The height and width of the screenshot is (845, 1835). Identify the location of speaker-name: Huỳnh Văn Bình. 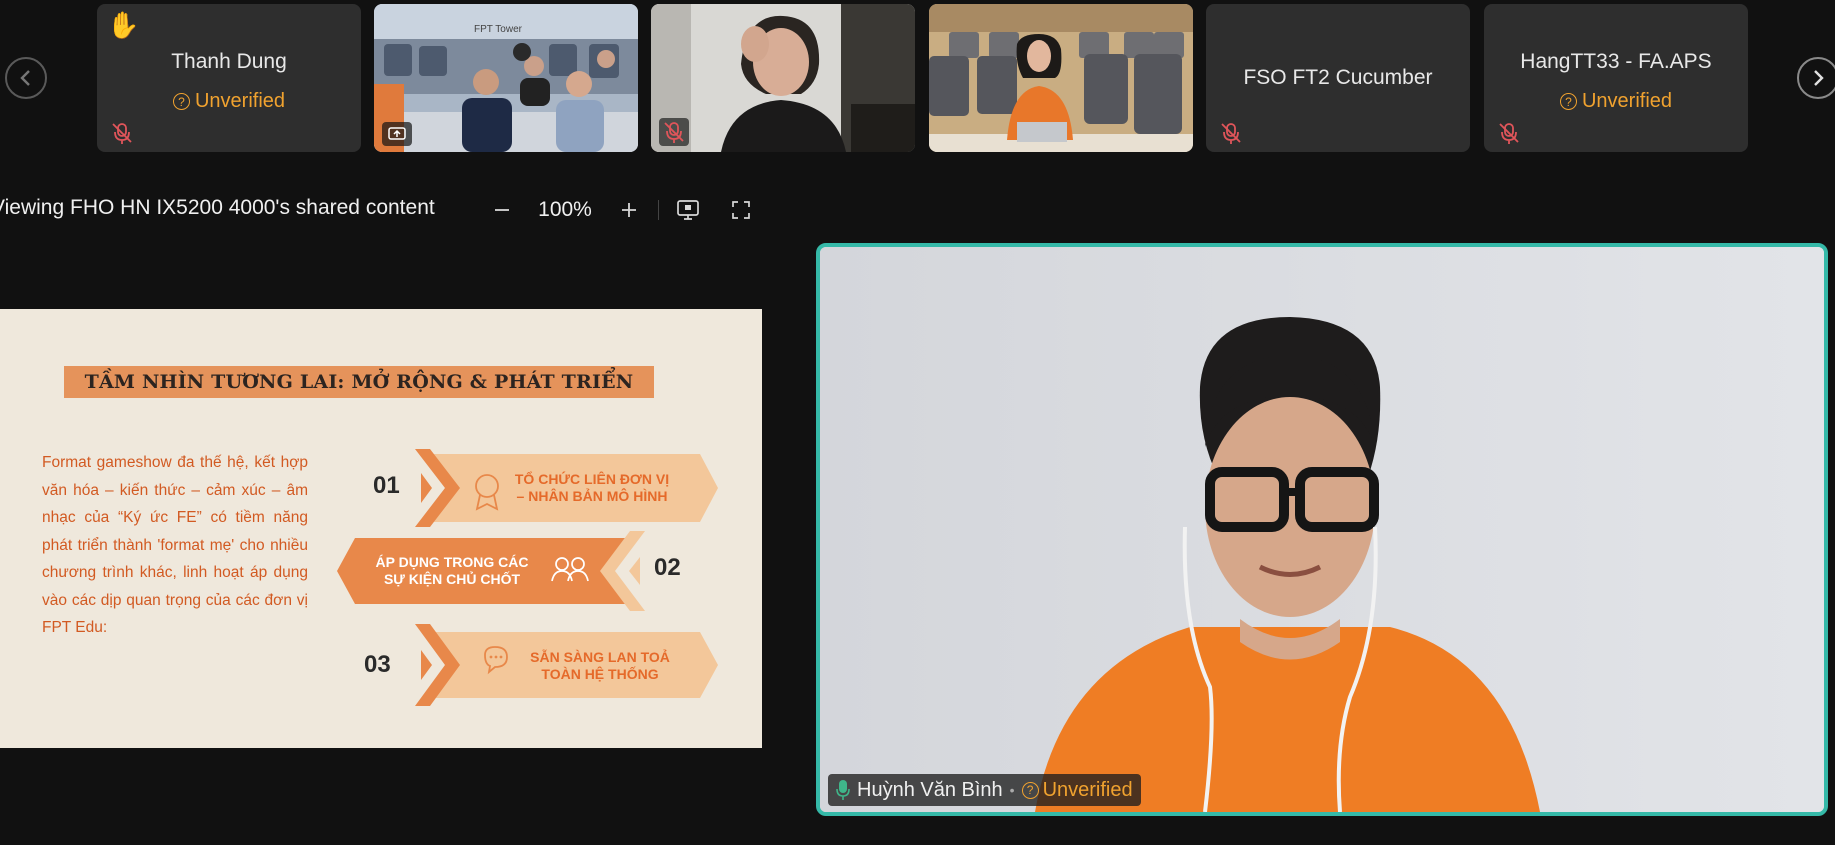
(930, 789).